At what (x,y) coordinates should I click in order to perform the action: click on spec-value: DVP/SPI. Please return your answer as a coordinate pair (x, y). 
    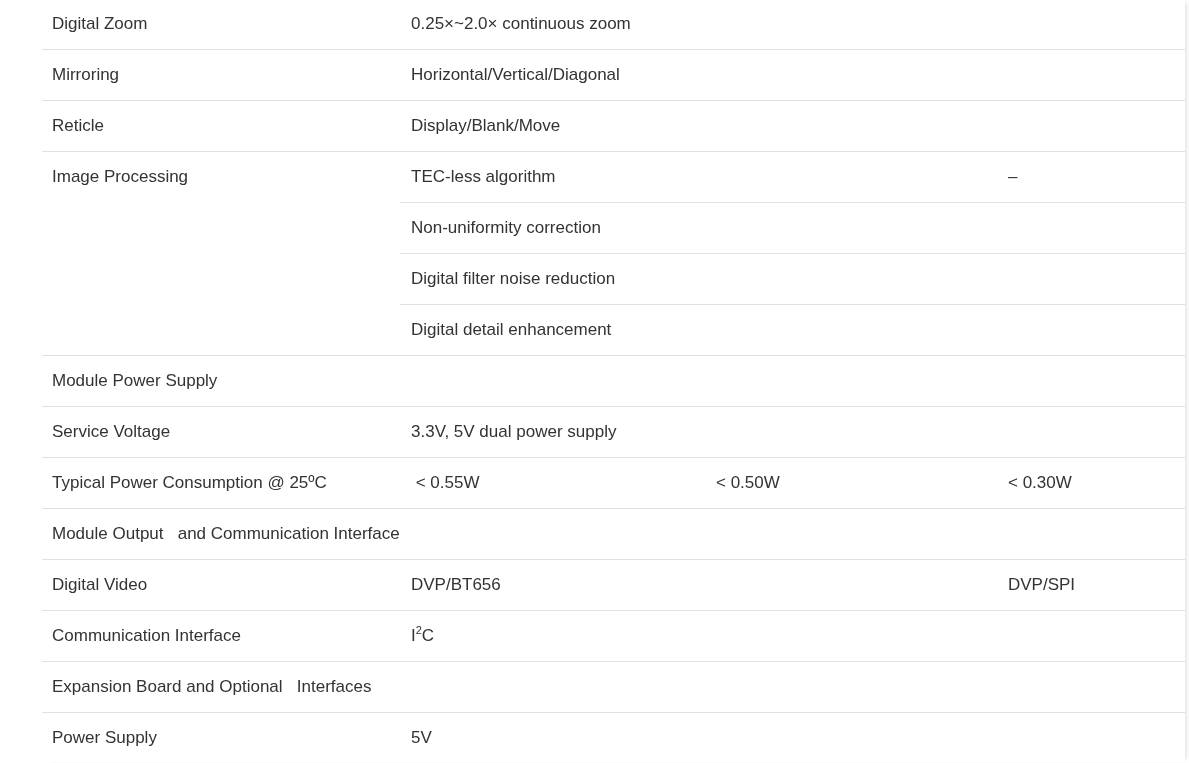
    Looking at the image, I should click on (1042, 584).